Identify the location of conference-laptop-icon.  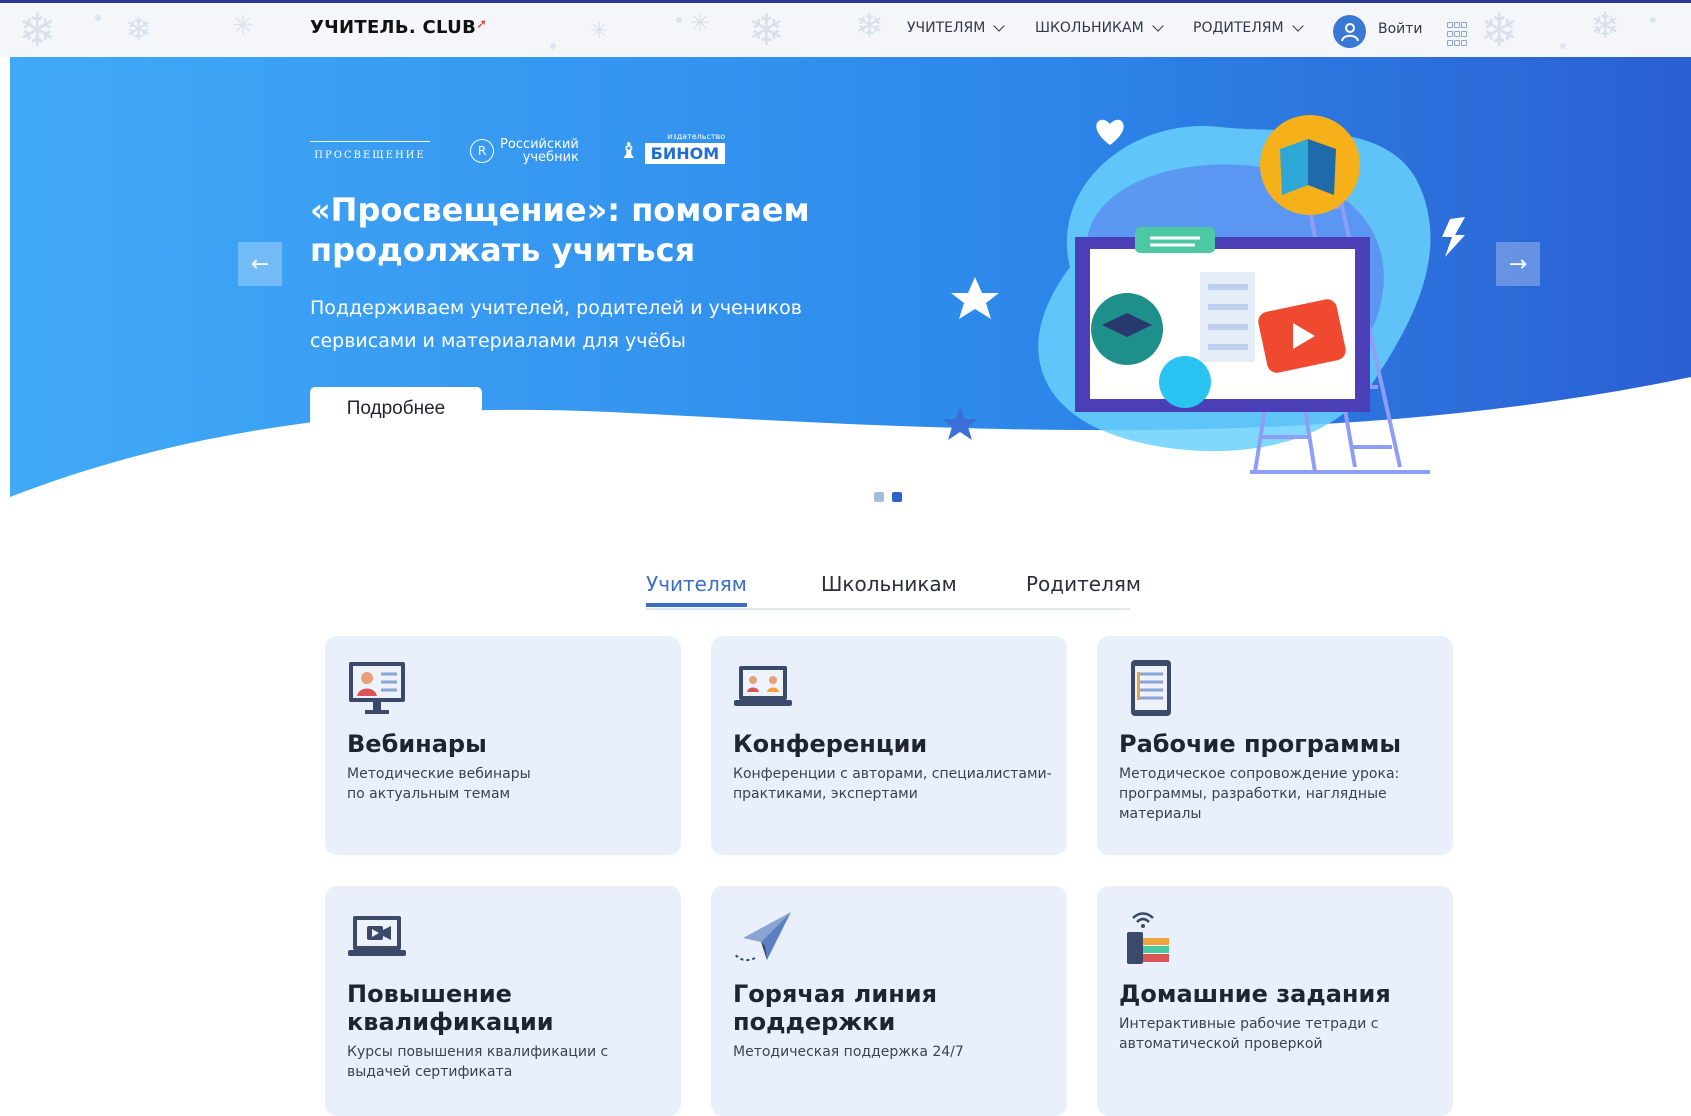
(763, 686).